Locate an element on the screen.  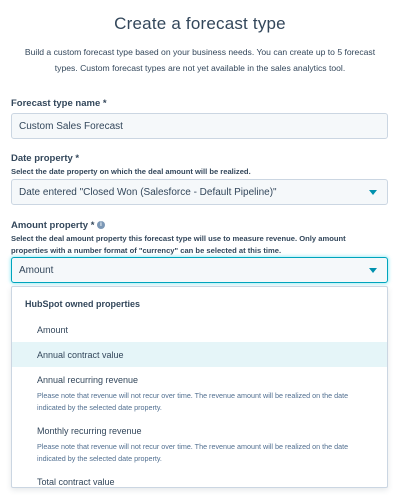
amount-property-value: Amount is located at coordinates (36, 270).